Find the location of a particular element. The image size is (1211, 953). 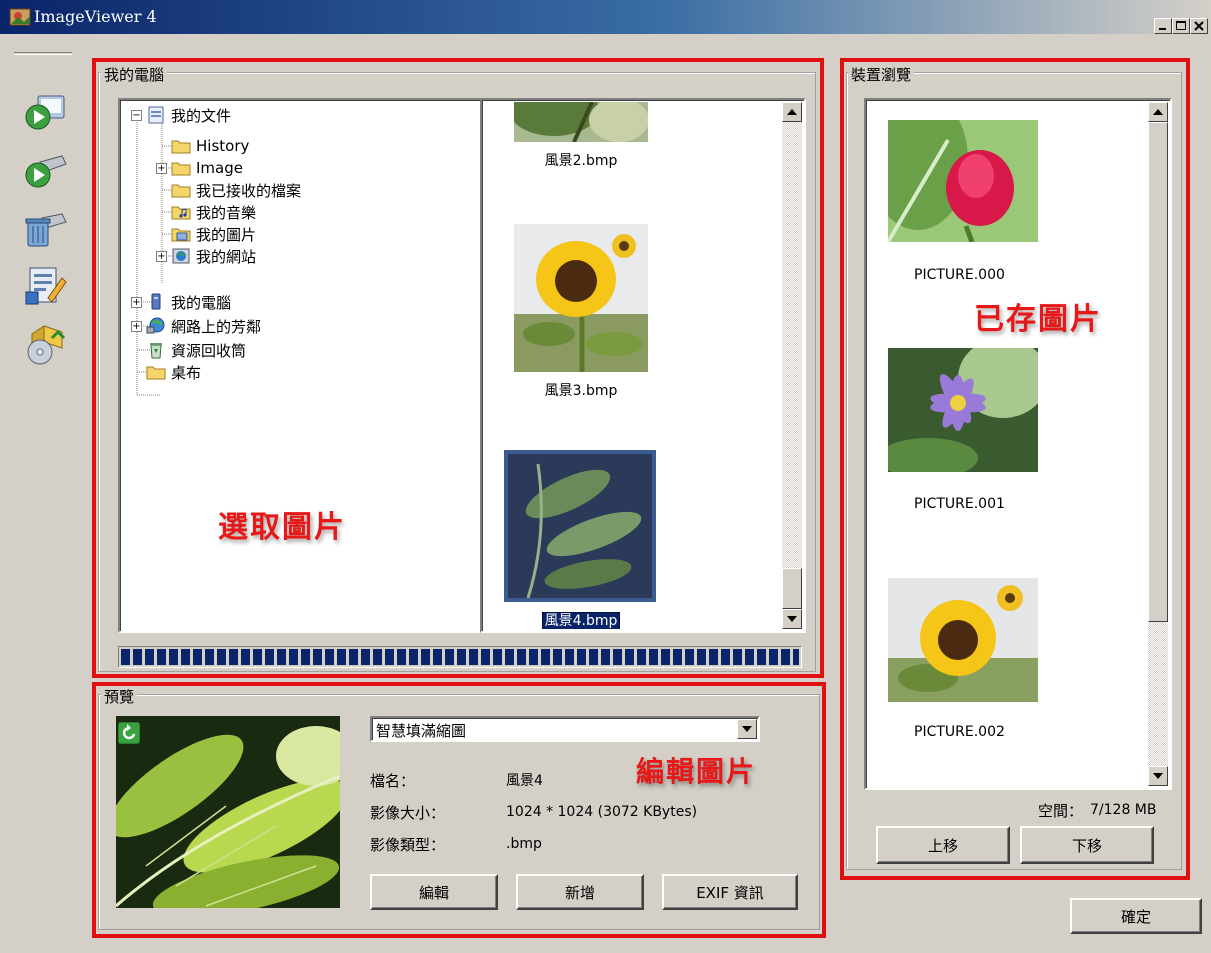

send-device-icon is located at coordinates (46, 170).